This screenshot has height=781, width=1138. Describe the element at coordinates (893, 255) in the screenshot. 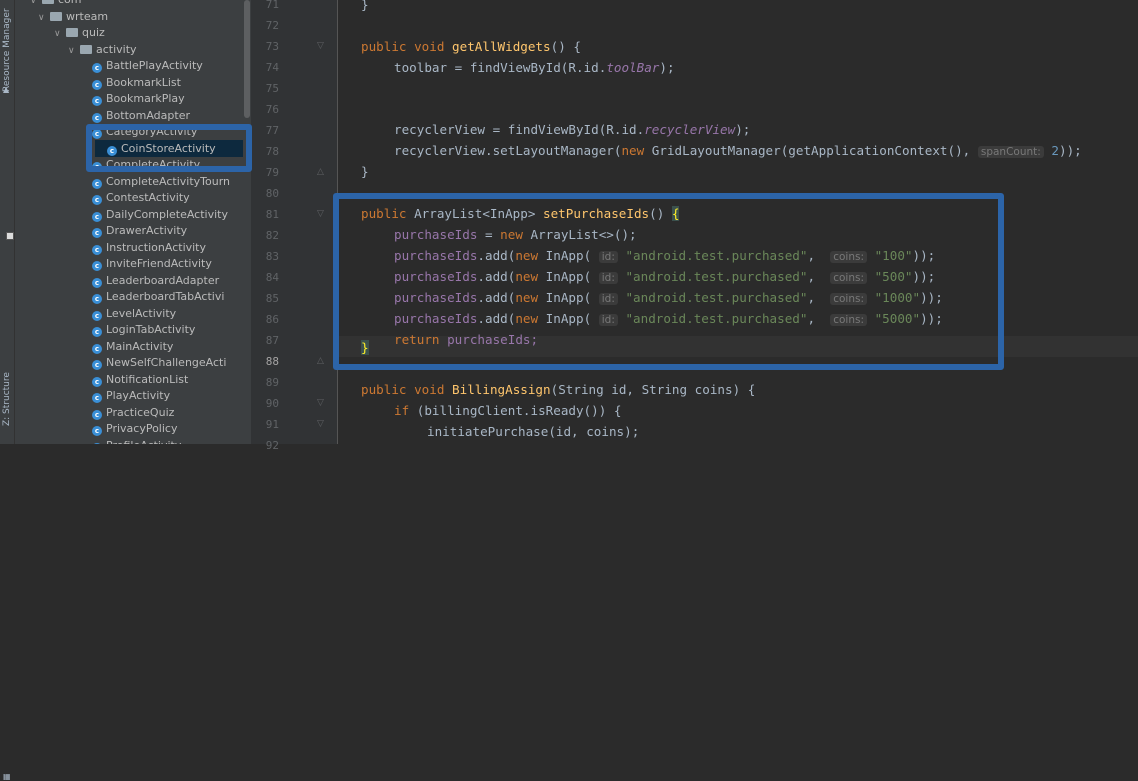

I see `string-literal: "100"` at that location.